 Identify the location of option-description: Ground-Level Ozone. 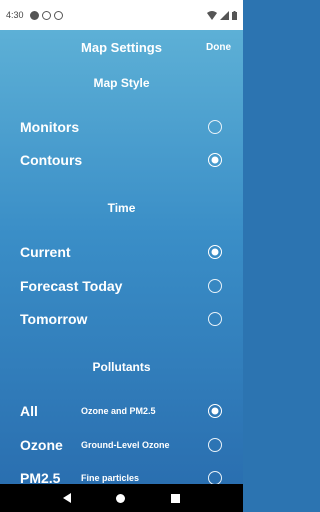
(125, 445).